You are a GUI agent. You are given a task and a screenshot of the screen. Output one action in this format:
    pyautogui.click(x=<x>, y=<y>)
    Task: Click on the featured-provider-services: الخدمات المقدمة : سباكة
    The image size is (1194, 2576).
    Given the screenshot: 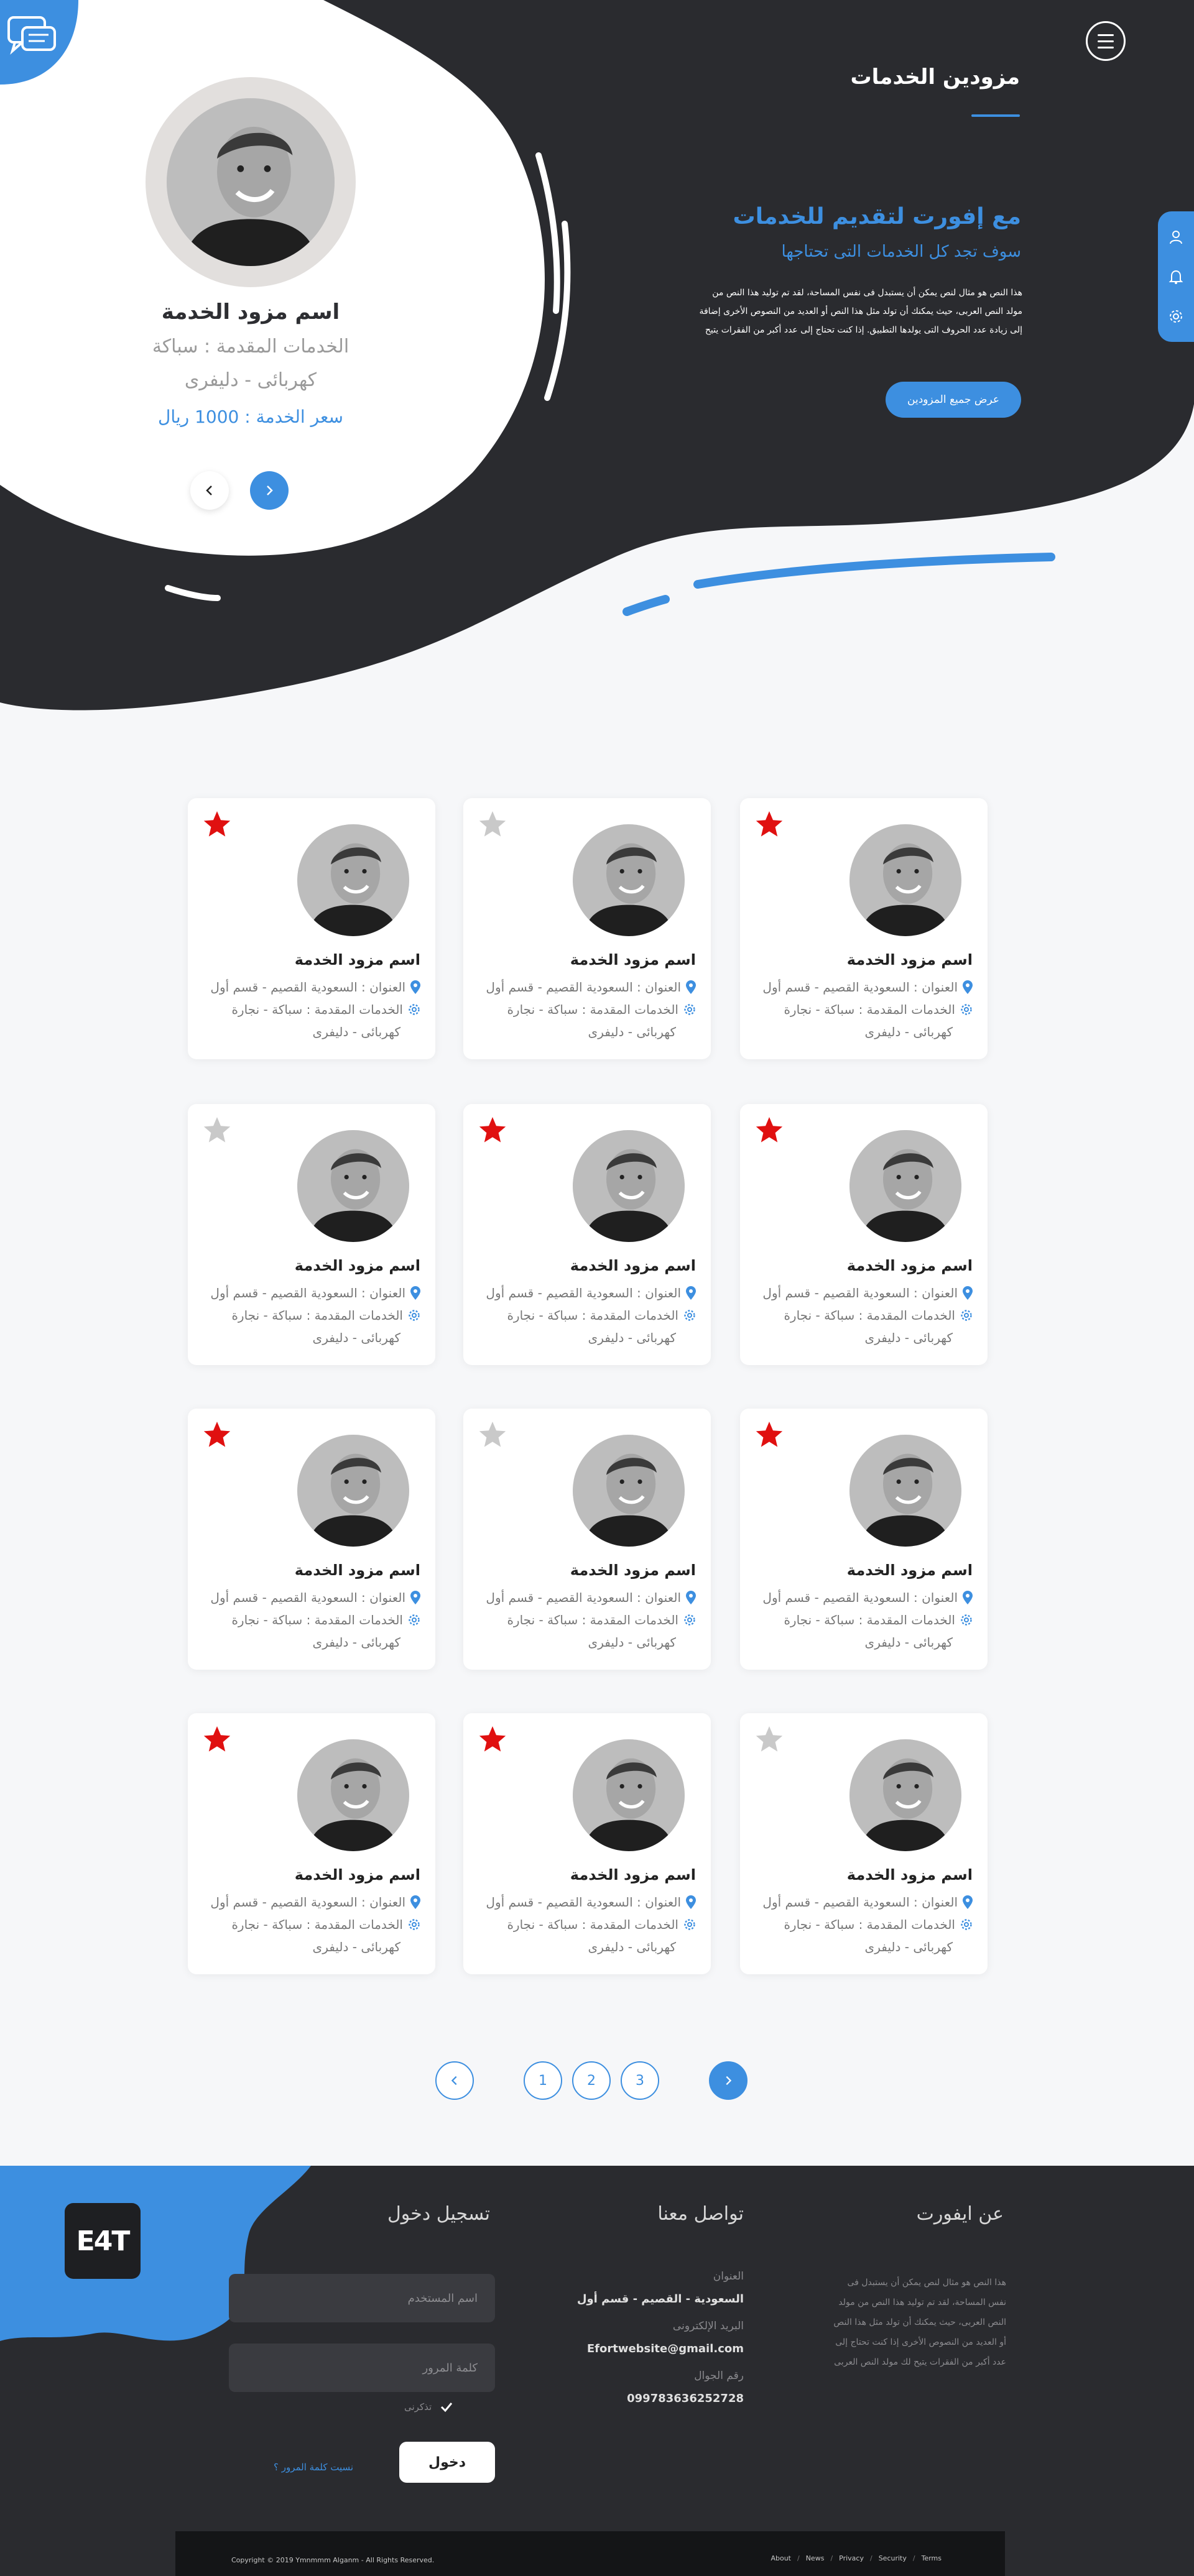 What is the action you would take?
    pyautogui.click(x=250, y=346)
    